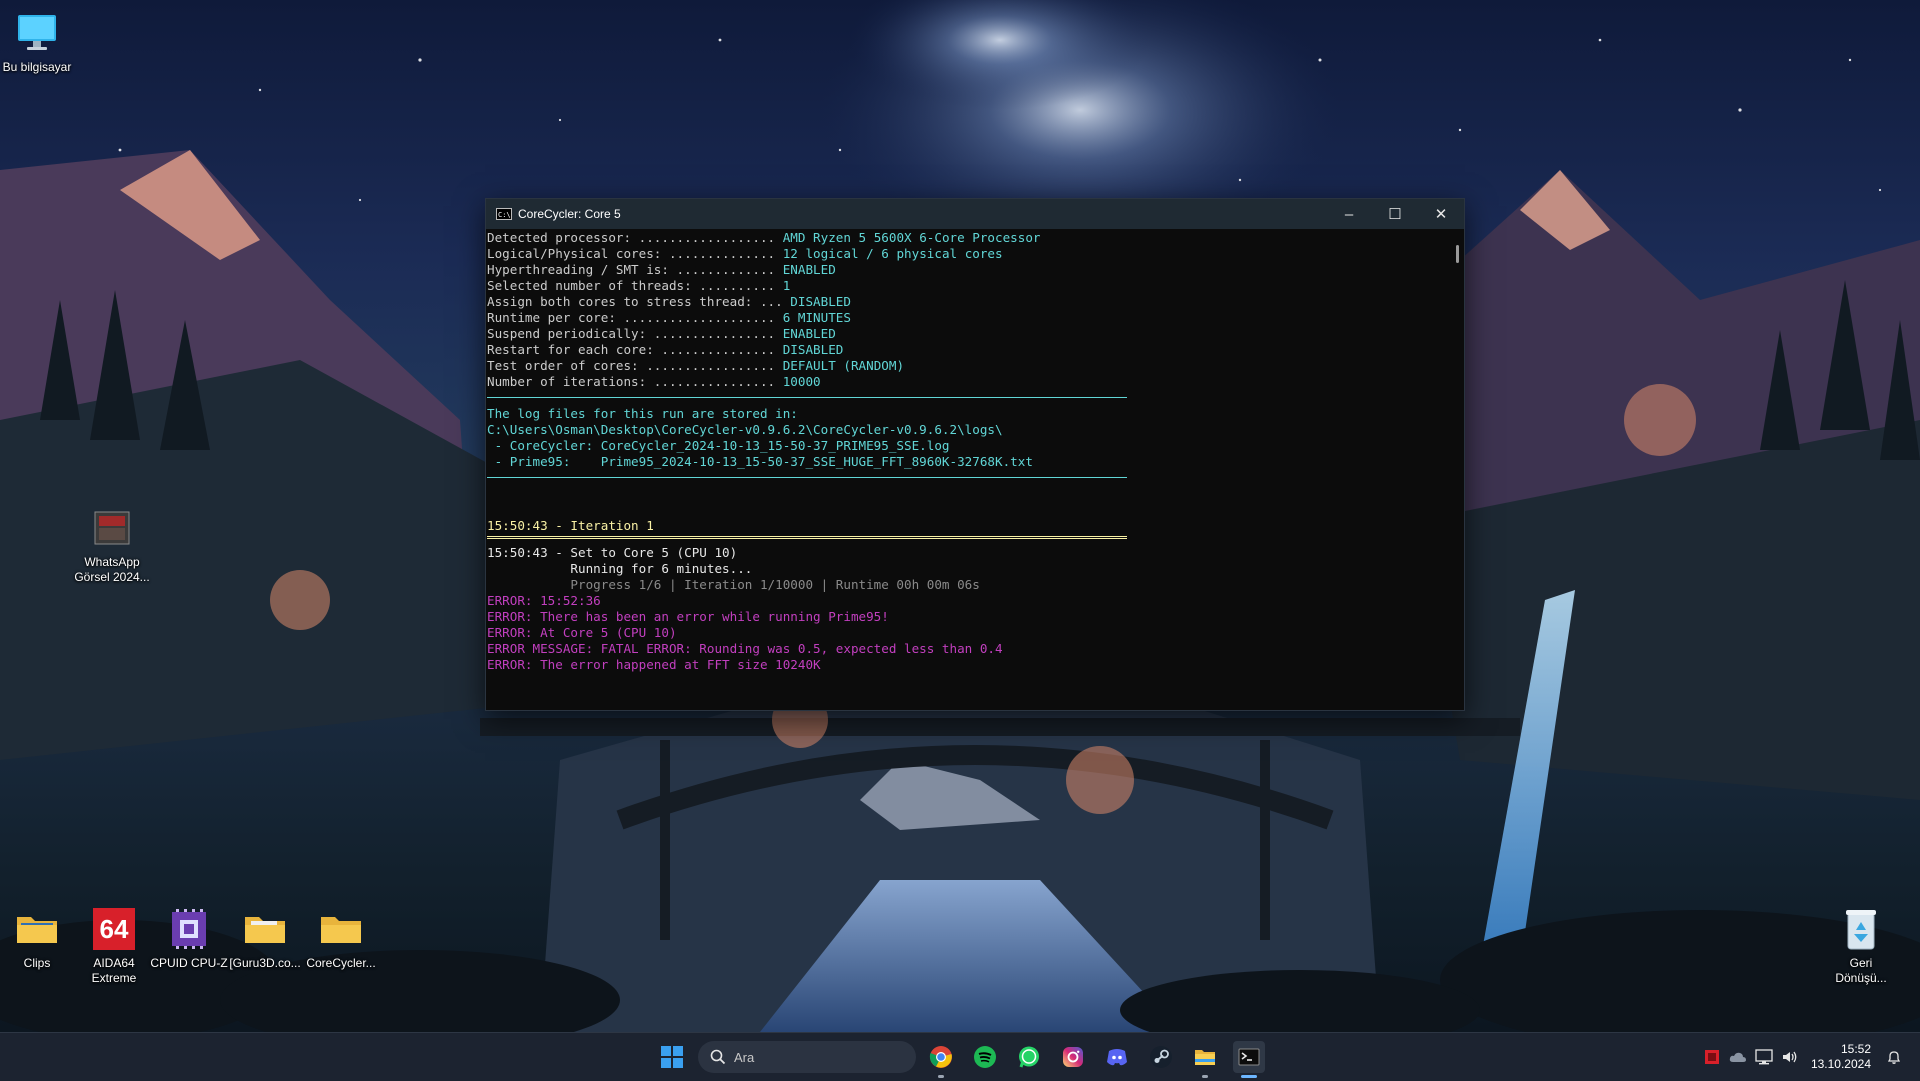  I want to click on window-title: CoreCycler: Core 5, so click(569, 214).